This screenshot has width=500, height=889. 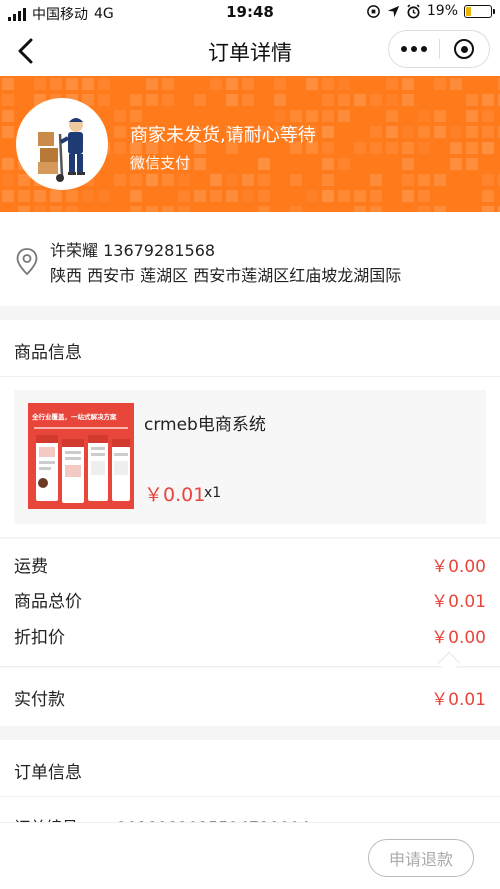 I want to click on paid-value: ￥0.01, so click(x=458, y=700).